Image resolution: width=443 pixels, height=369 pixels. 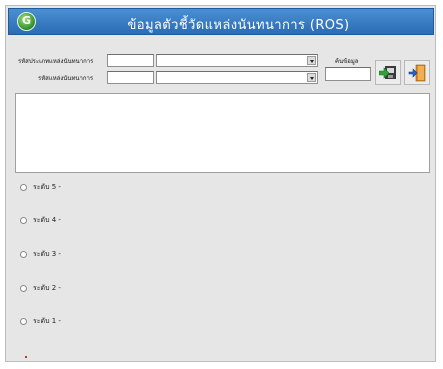 I want to click on exit-door-icon, so click(x=417, y=73).